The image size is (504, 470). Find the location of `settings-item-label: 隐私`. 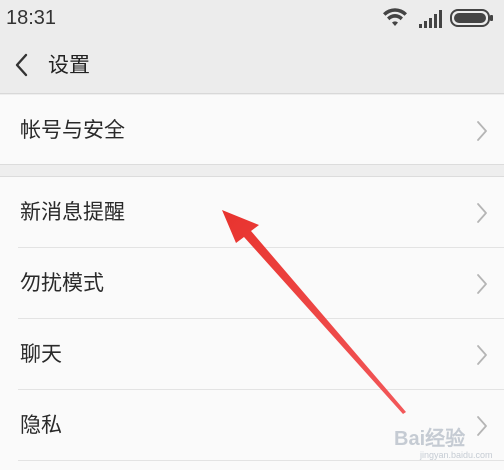

settings-item-label: 隐私 is located at coordinates (41, 425).